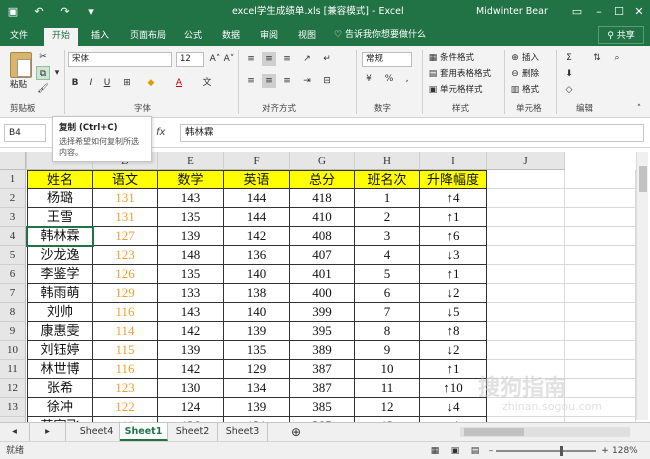 This screenshot has height=459, width=650. What do you see at coordinates (322, 179) in the screenshot?
I see `header-cell-total: 总分` at bounding box center [322, 179].